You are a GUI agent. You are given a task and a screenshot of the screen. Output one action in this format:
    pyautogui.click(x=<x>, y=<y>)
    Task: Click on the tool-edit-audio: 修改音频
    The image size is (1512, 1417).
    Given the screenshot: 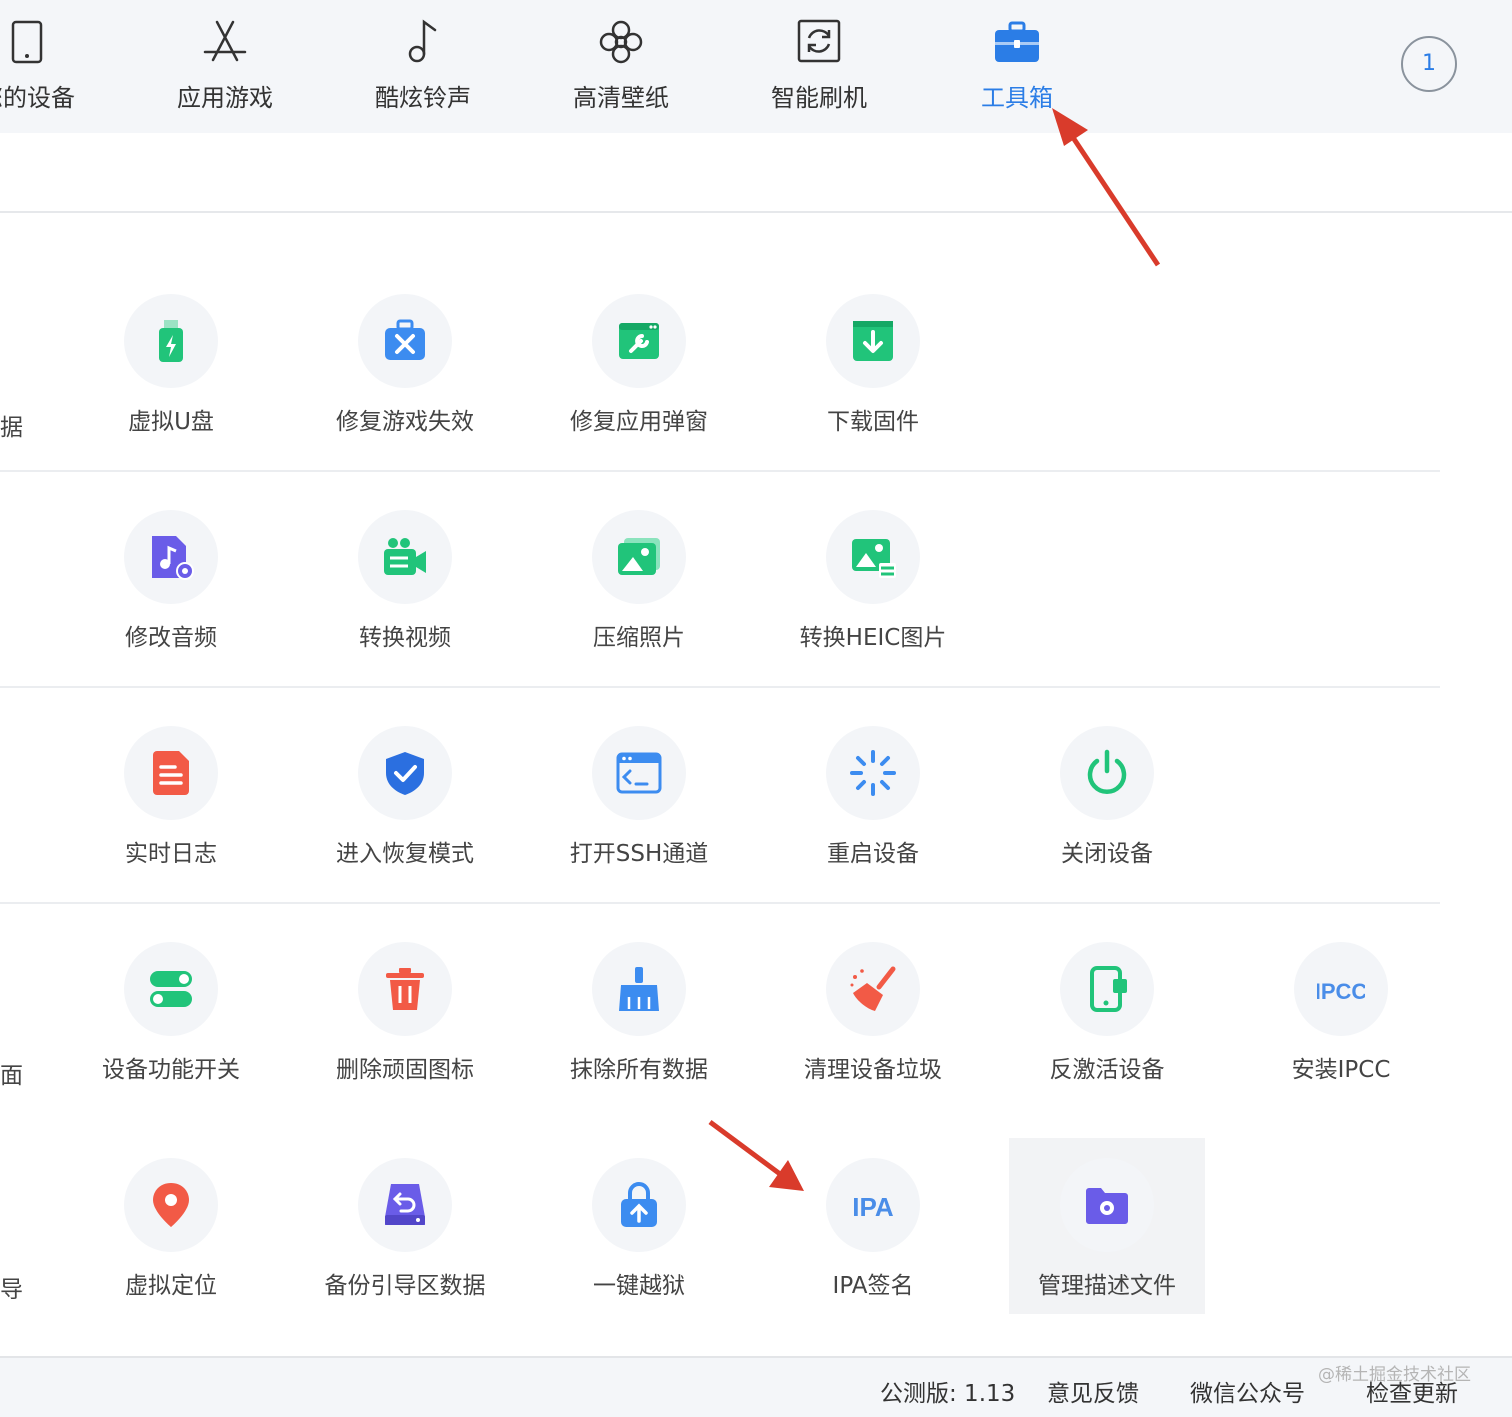 What is the action you would take?
    pyautogui.click(x=171, y=578)
    